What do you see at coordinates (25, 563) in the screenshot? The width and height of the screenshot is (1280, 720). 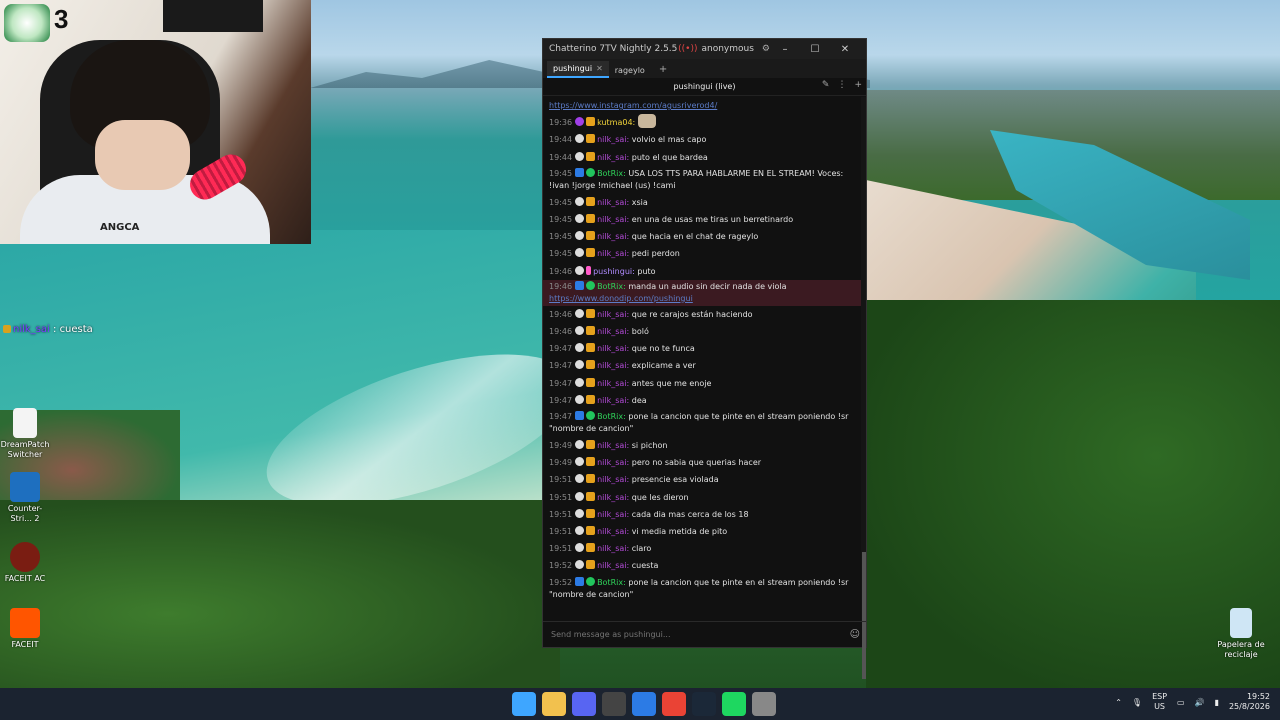 I see `desktop-icon-faceit-ac: FACEIT AC` at bounding box center [25, 563].